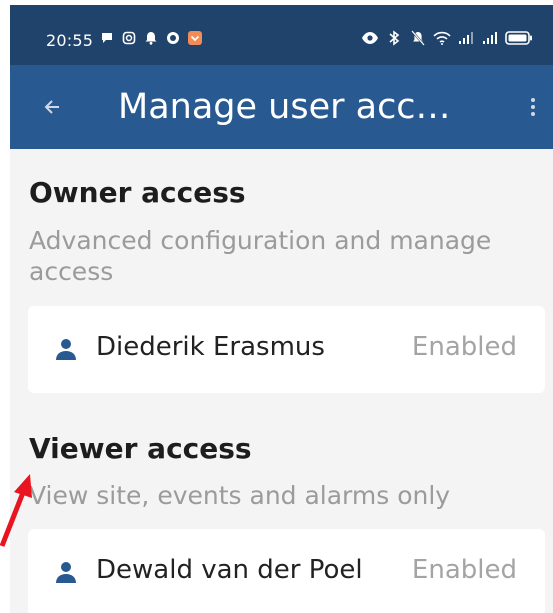 Image resolution: width=553 pixels, height=613 pixels. I want to click on bluetooth-icon, so click(394, 38).